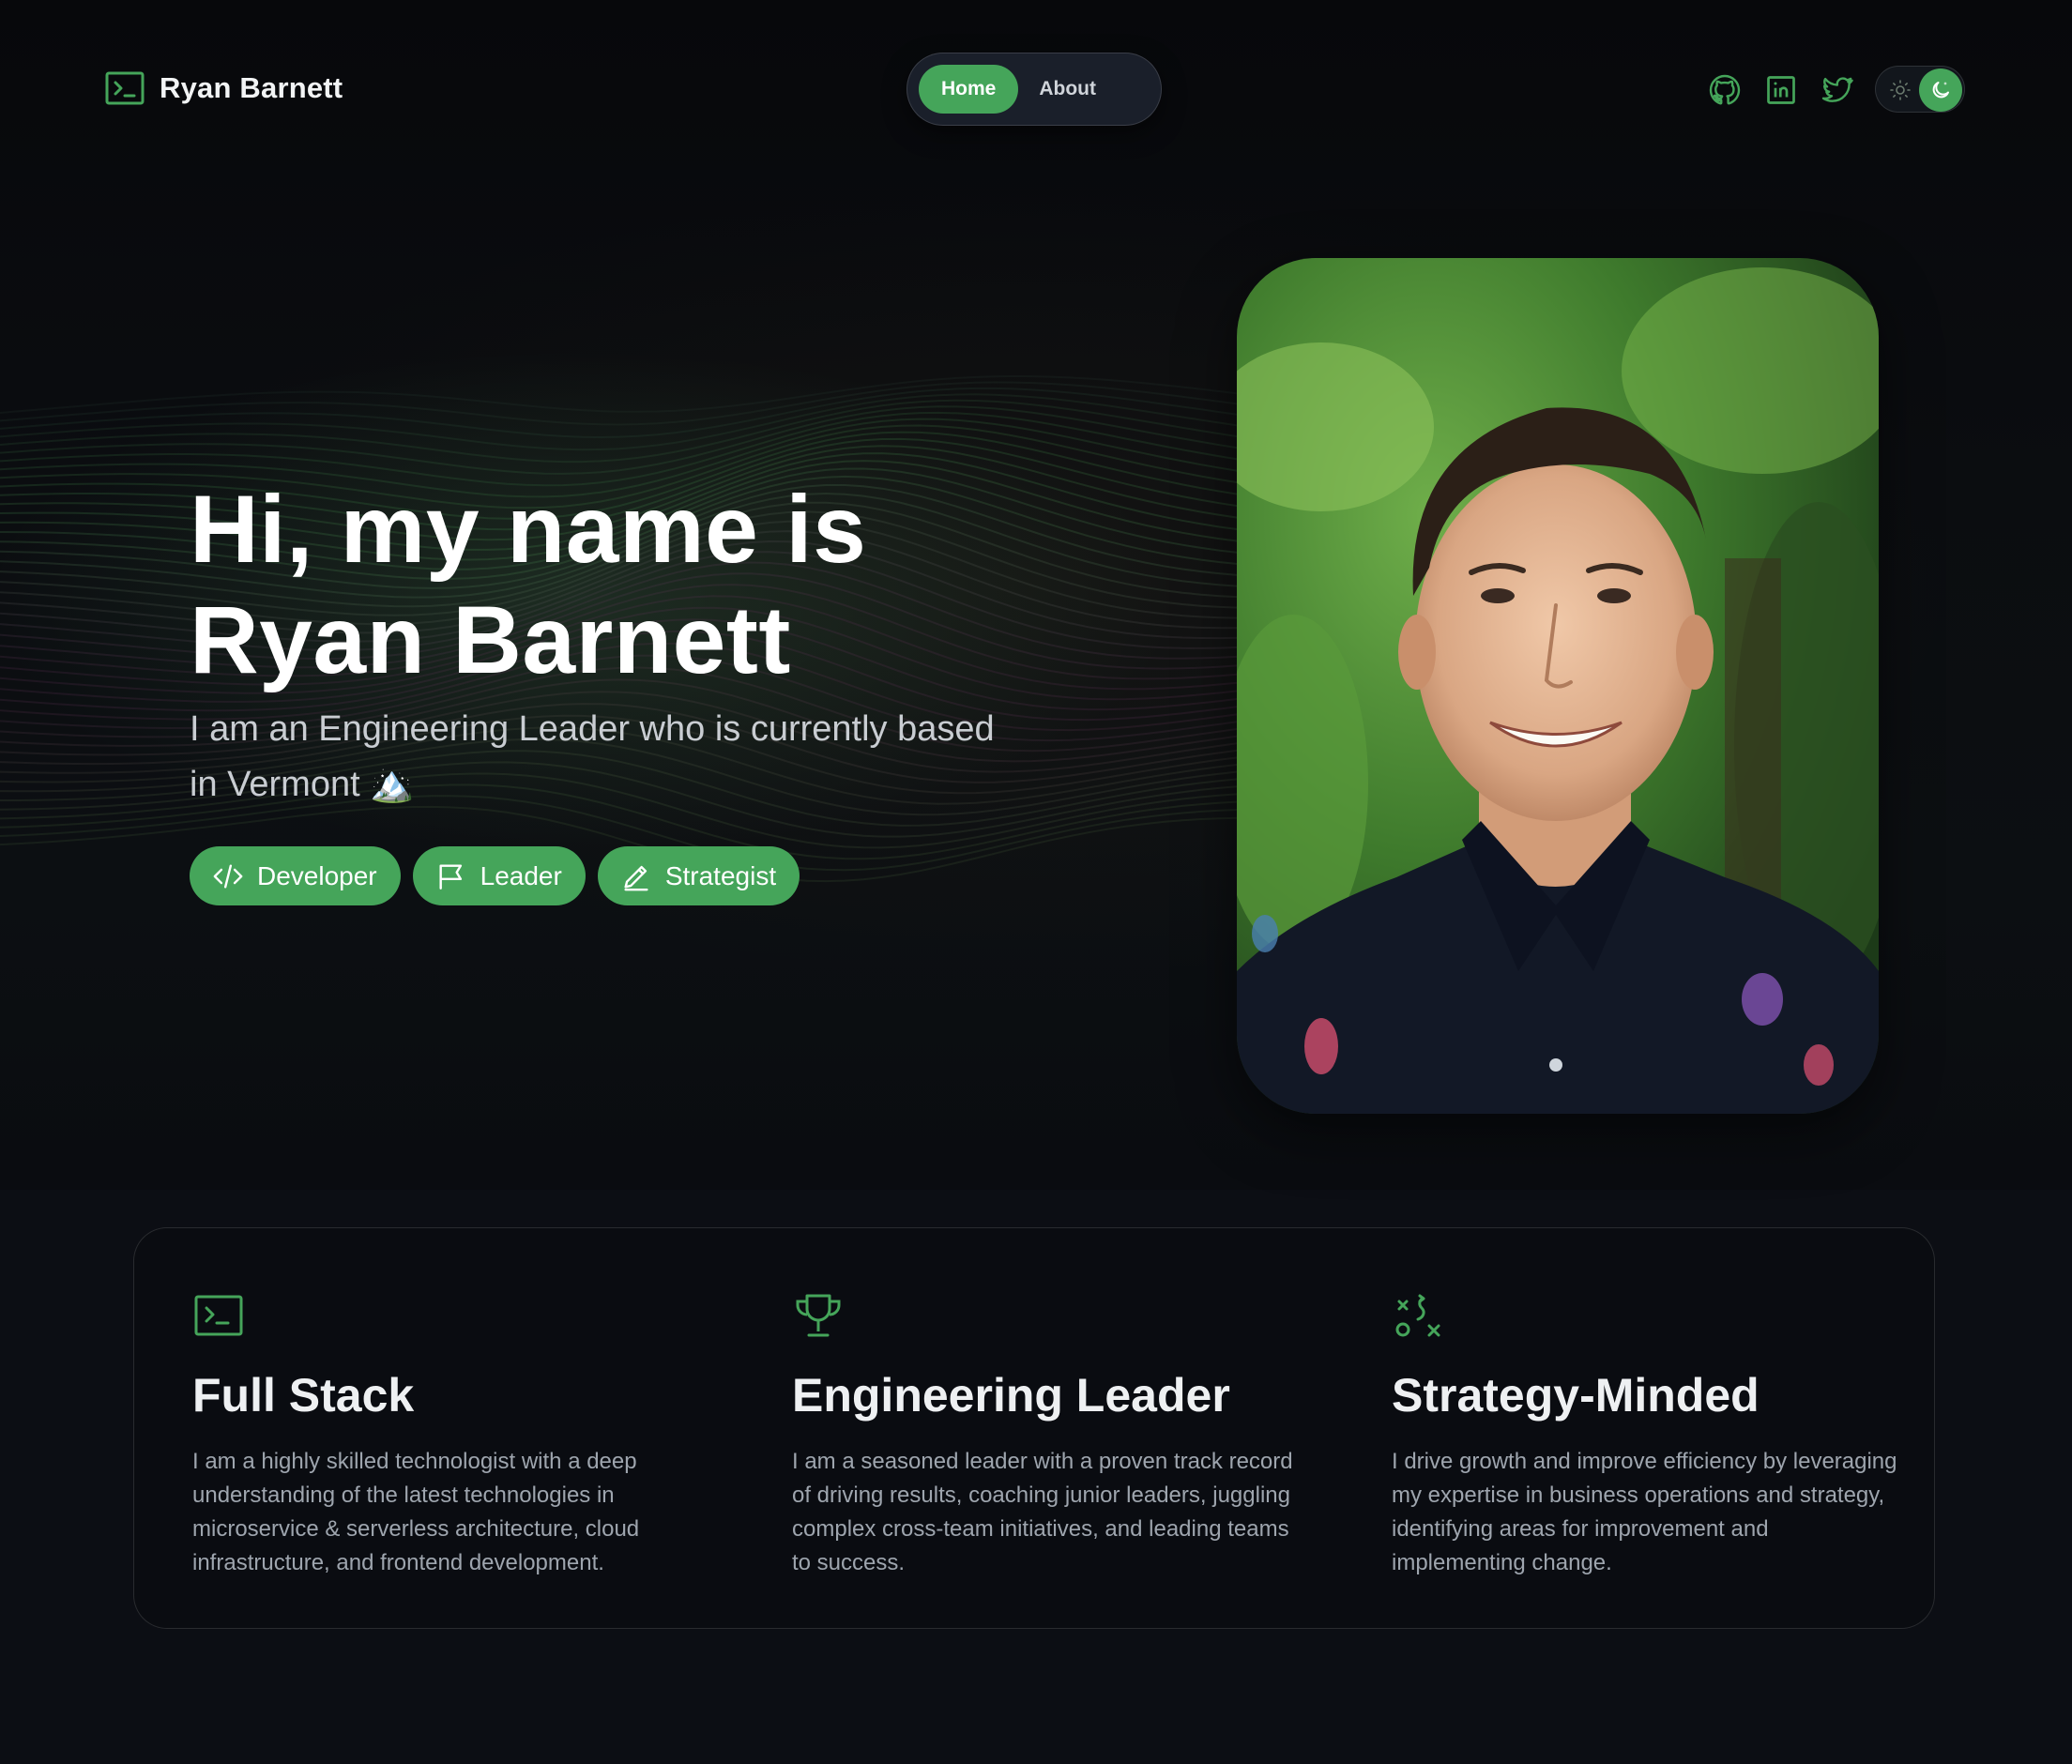  I want to click on headline-line-2: Ryan Barnett, so click(490, 639).